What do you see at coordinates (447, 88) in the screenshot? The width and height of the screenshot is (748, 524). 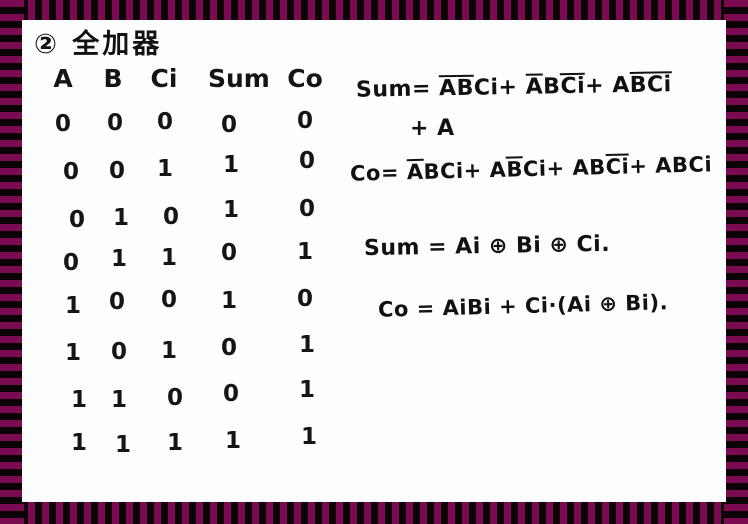 I see `term1-var-a: A` at bounding box center [447, 88].